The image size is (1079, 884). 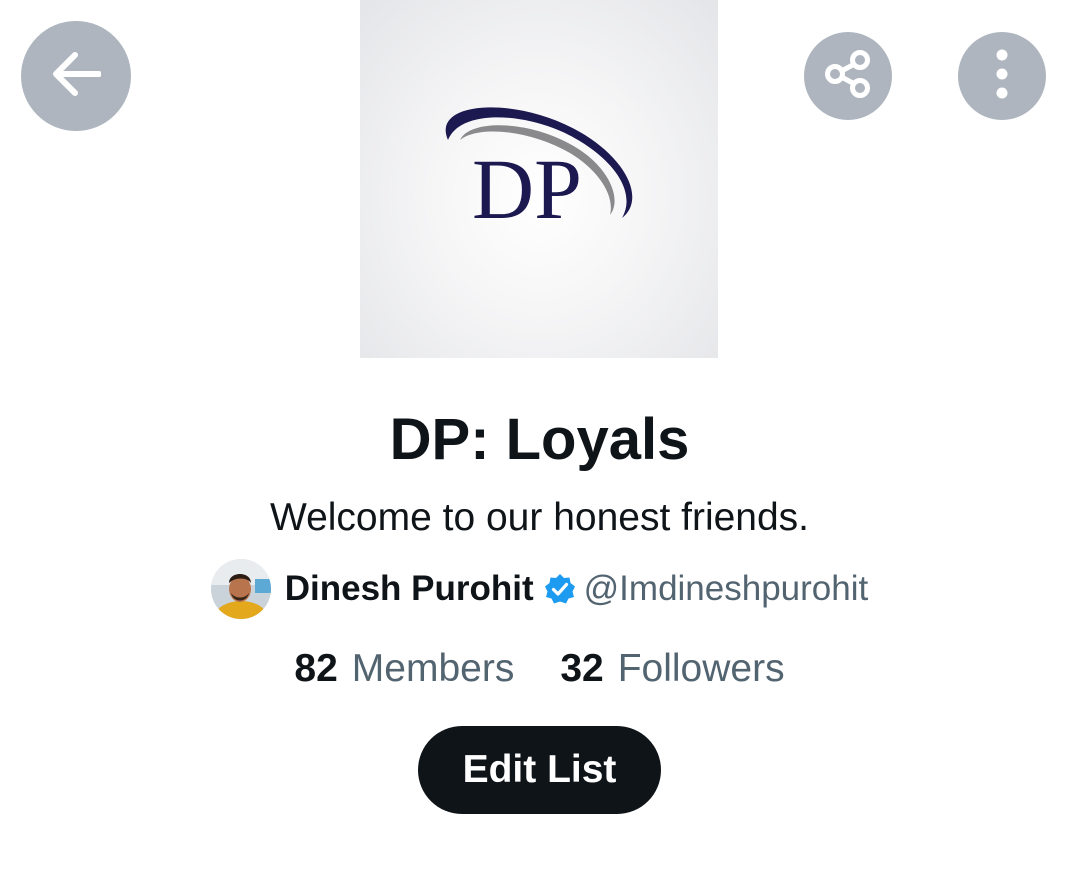 I want to click on members-stat: 82 Members, so click(x=404, y=669).